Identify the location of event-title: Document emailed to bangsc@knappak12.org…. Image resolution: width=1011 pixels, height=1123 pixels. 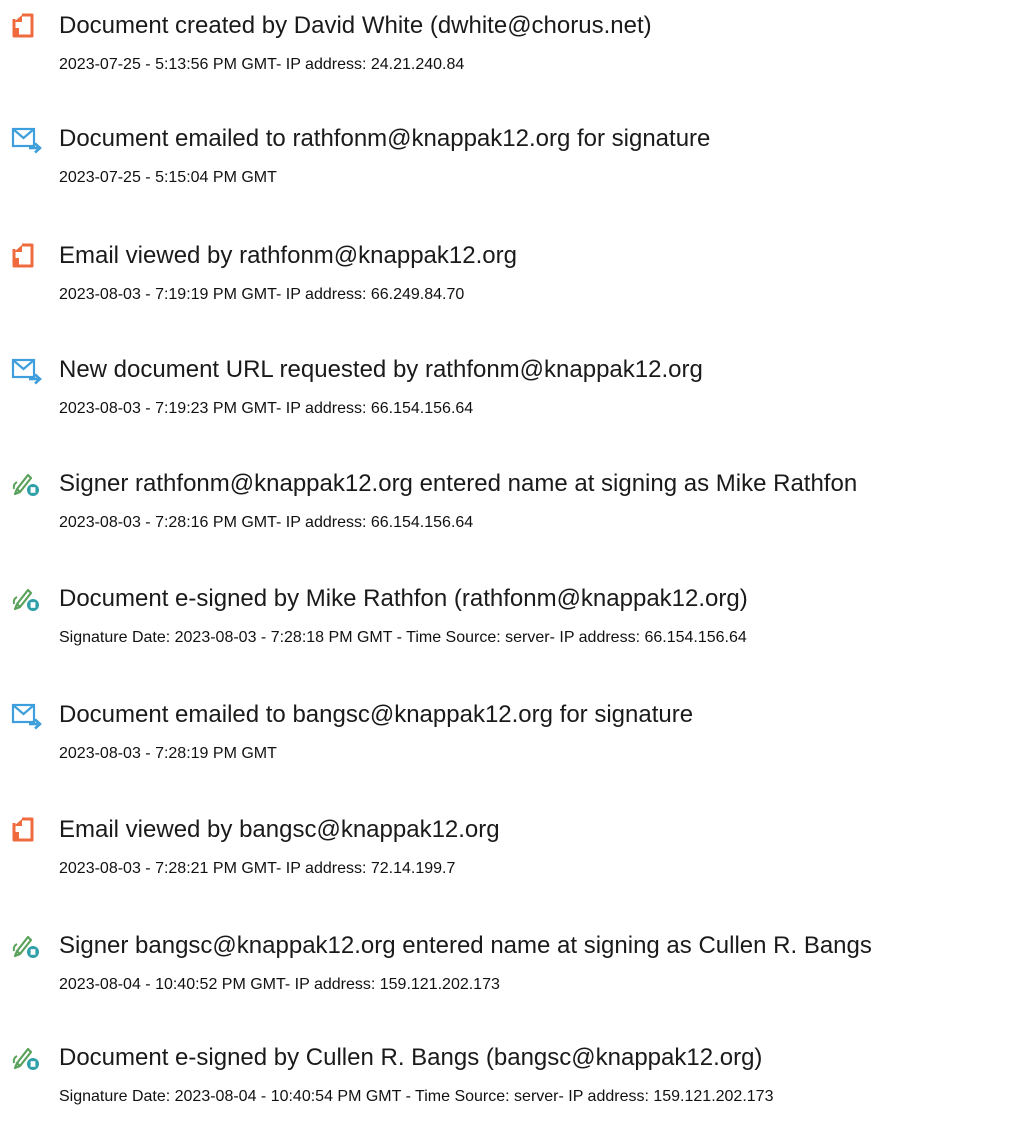
(376, 714).